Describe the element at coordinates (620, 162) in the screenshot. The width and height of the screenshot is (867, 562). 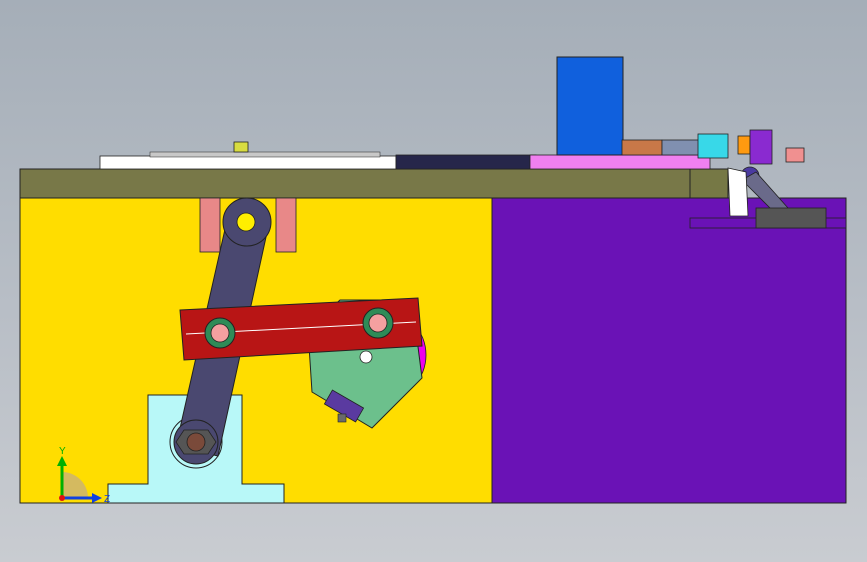
I see `pink-slide-block` at that location.